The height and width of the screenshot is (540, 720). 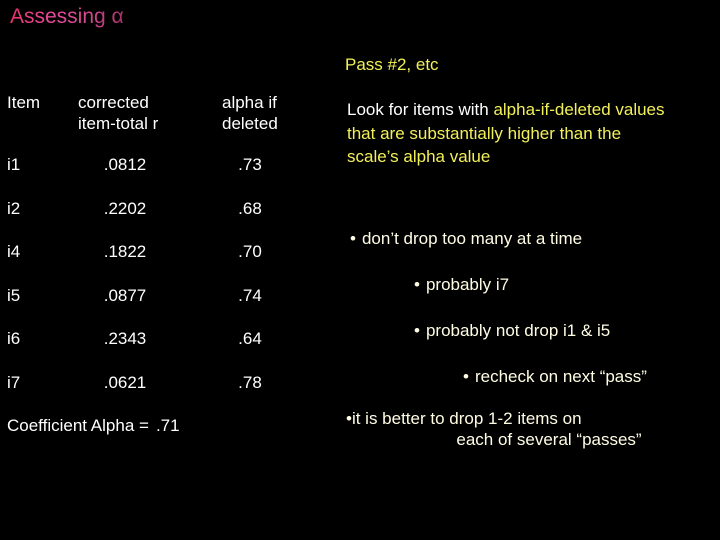 I want to click on list-item: • don’t drop too many at a time, so click(x=528, y=238).